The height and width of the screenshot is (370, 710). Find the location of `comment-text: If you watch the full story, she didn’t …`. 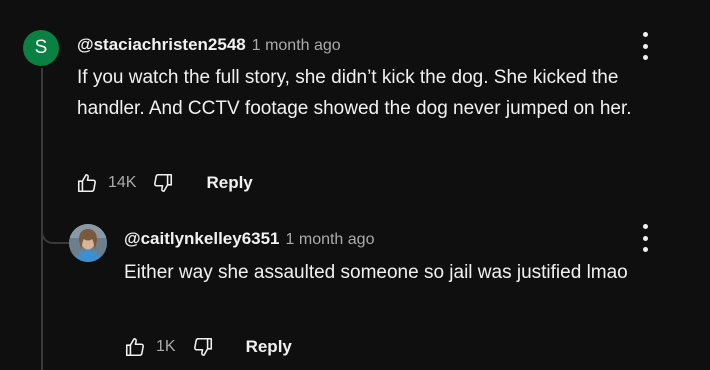

comment-text: If you watch the full story, she didn’t … is located at coordinates (354, 93).